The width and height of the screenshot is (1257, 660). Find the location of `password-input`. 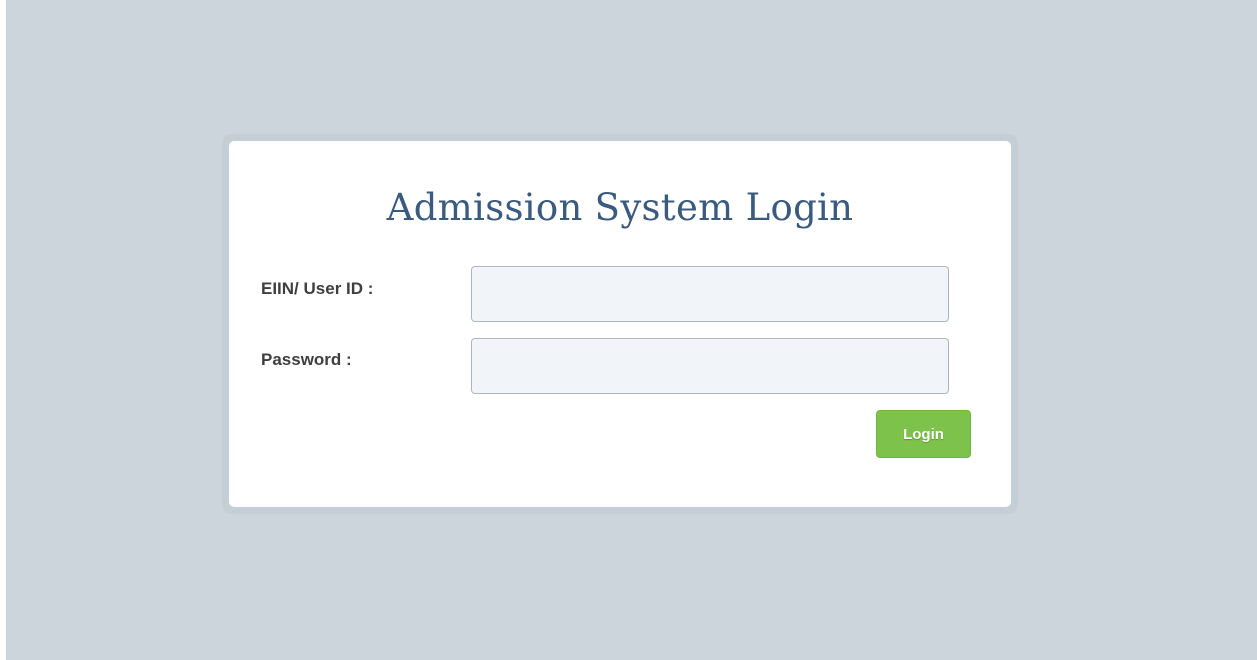

password-input is located at coordinates (710, 366).